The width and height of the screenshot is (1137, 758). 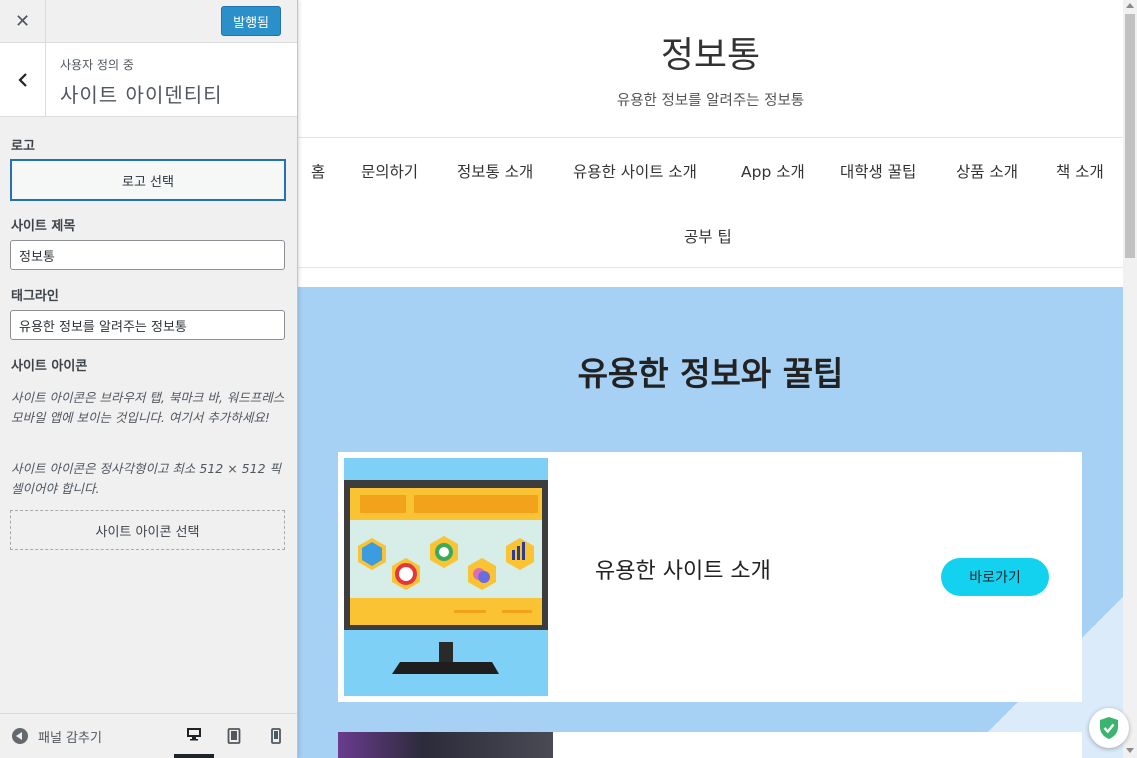 I want to click on section-header: 사용자 정의 중 사이트 아이덴티티, so click(x=148, y=80).